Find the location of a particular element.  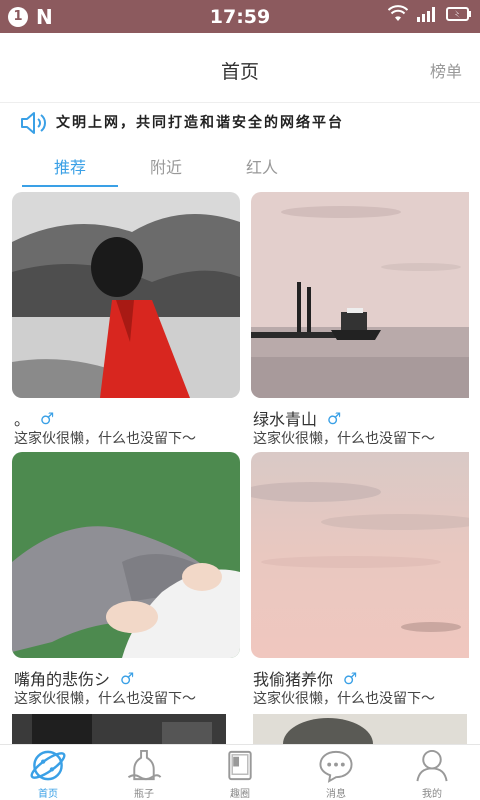

bottle-icon is located at coordinates (144, 765).